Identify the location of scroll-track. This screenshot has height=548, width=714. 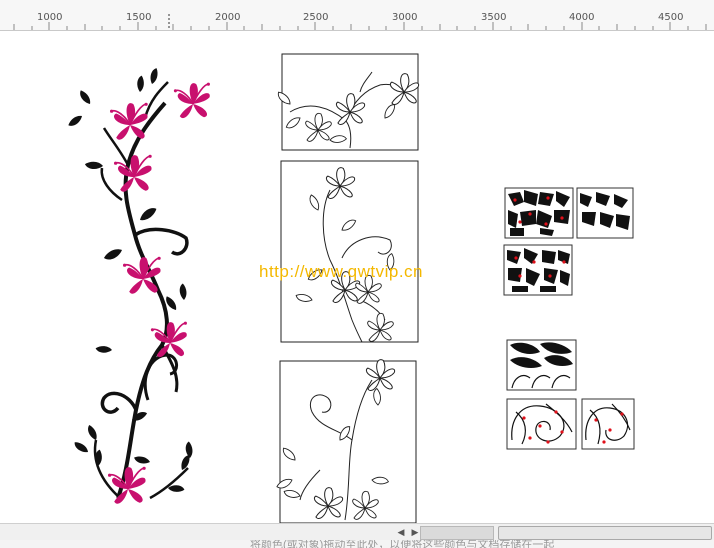
(457, 533).